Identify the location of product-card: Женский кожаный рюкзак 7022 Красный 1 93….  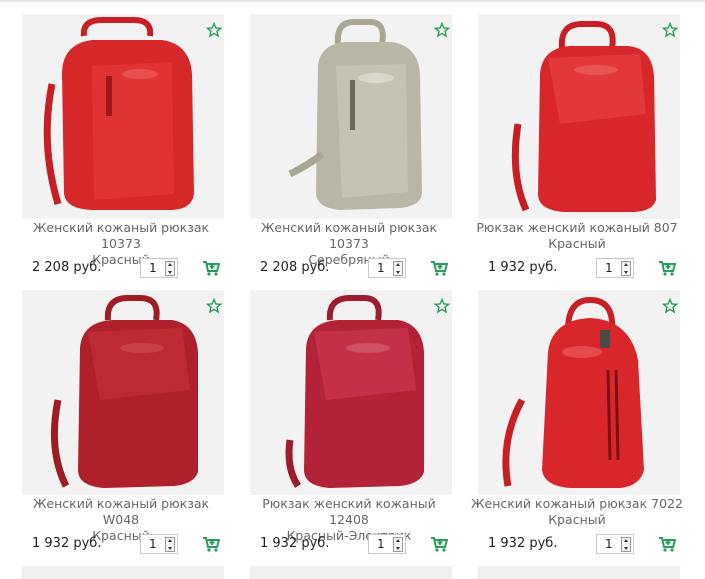
(576, 416).